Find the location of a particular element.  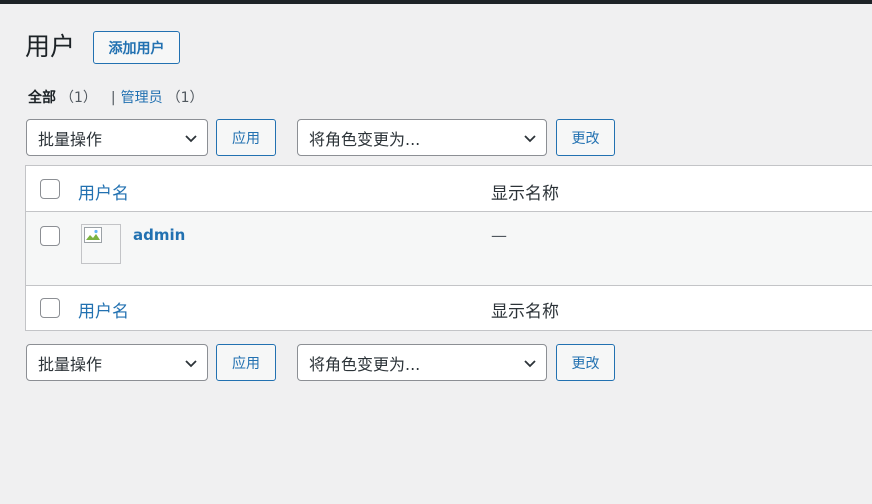

row-checkbox is located at coordinates (50, 236).